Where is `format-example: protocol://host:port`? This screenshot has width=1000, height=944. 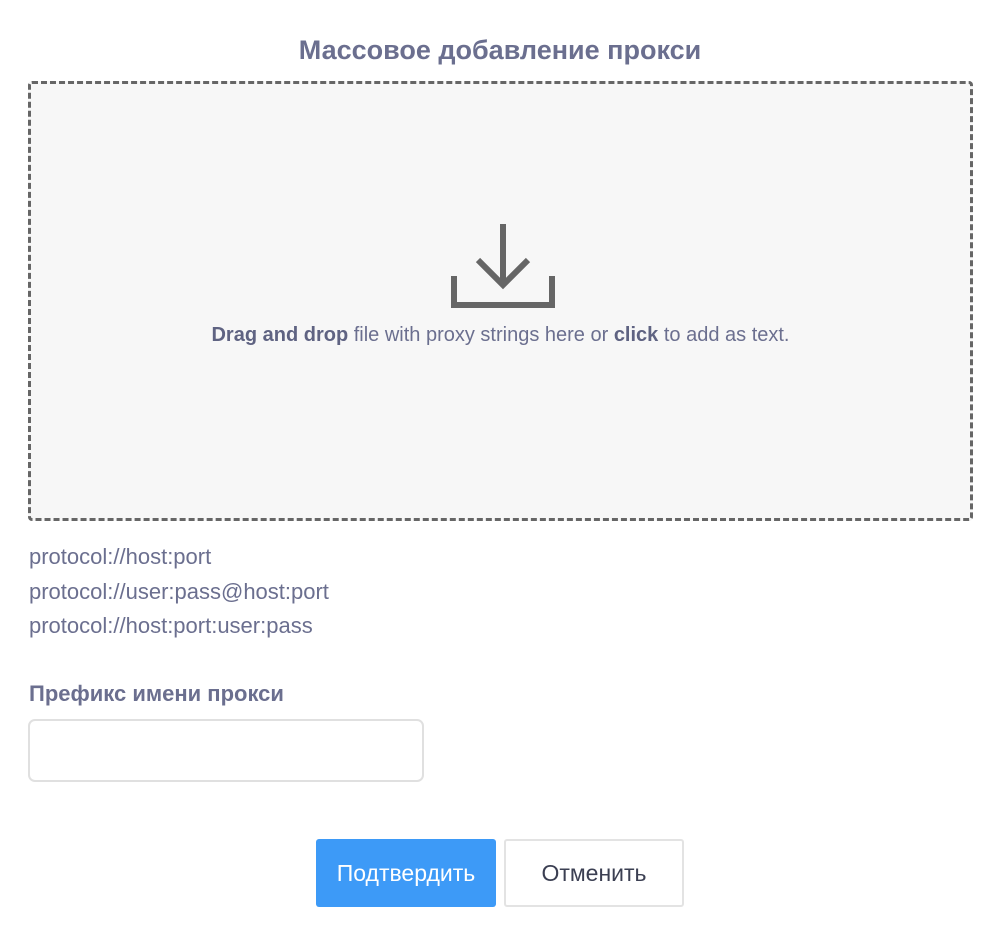
format-example: protocol://host:port is located at coordinates (120, 556).